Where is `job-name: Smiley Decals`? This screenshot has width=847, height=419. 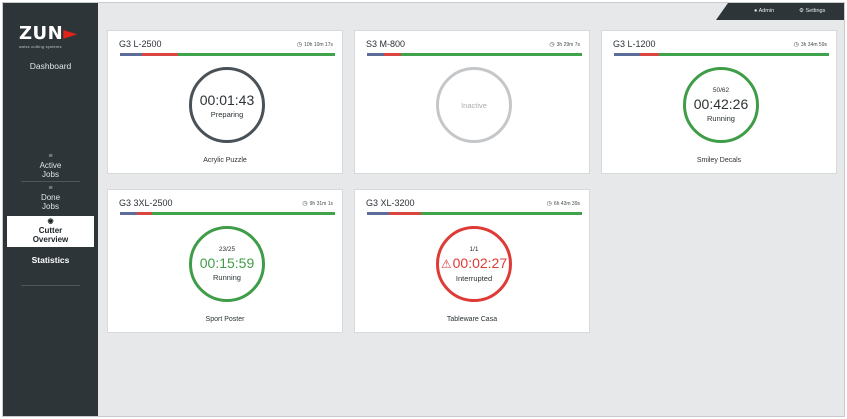 job-name: Smiley Decals is located at coordinates (719, 160).